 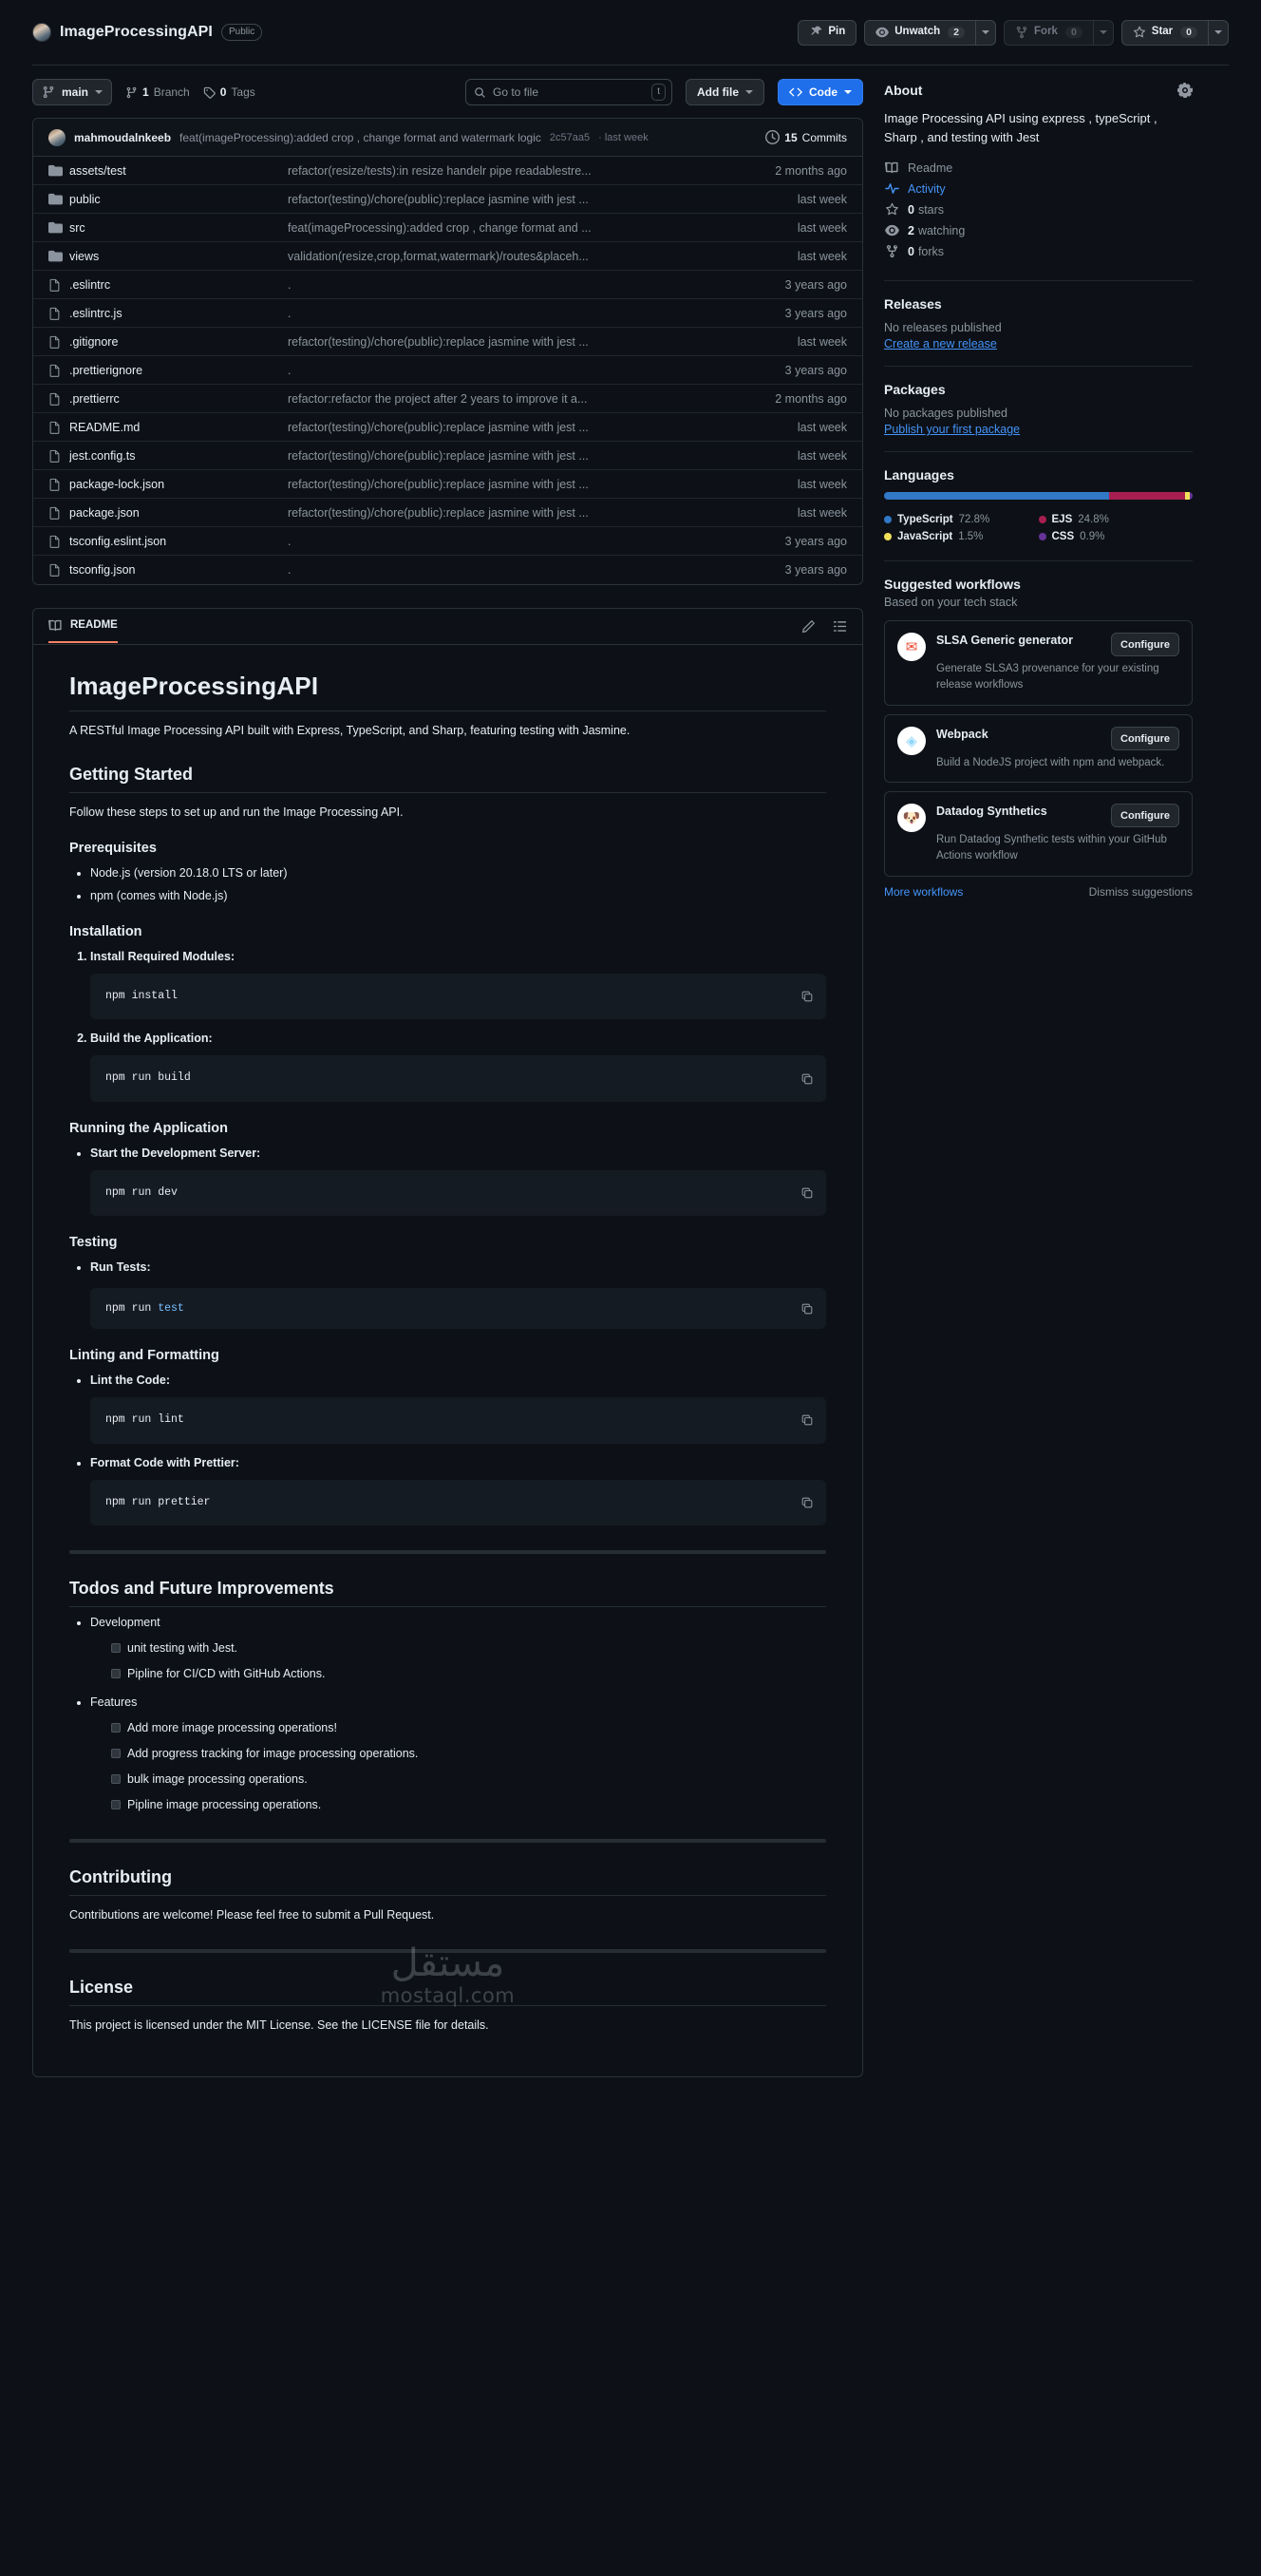 What do you see at coordinates (229, 92) in the screenshot?
I see `tag-count-link: 0 Tags` at bounding box center [229, 92].